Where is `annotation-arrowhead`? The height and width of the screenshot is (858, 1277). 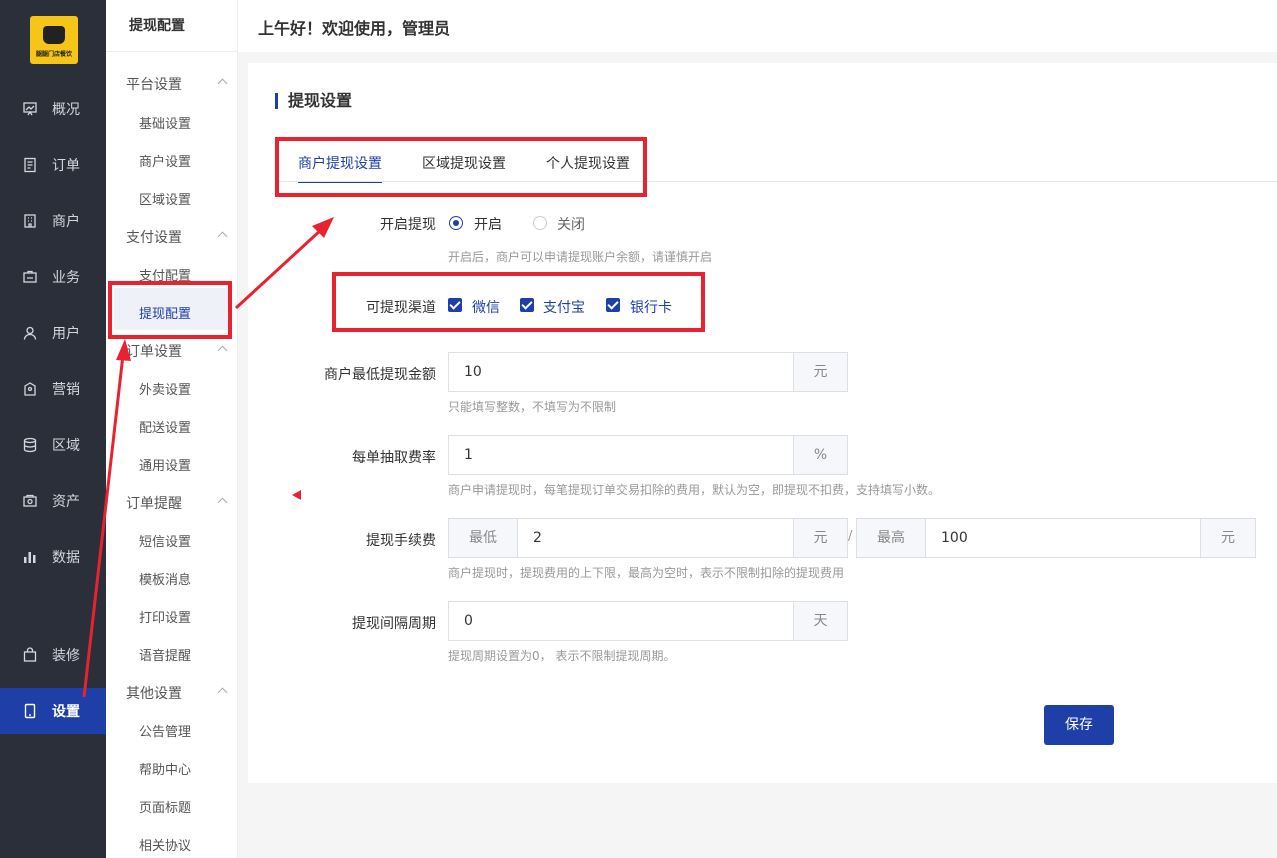
annotation-arrowhead is located at coordinates (123, 350).